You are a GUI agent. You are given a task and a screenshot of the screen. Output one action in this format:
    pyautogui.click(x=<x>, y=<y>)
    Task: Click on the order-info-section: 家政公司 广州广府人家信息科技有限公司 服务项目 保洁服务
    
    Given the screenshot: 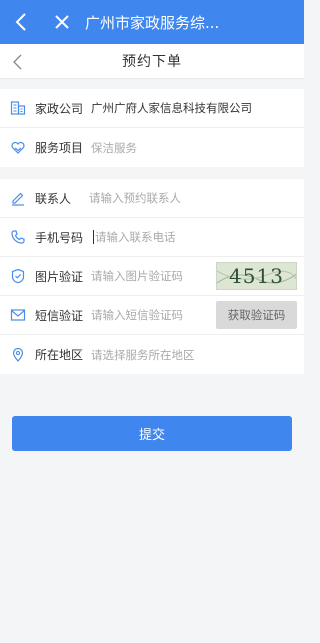 What is the action you would take?
    pyautogui.click(x=152, y=128)
    